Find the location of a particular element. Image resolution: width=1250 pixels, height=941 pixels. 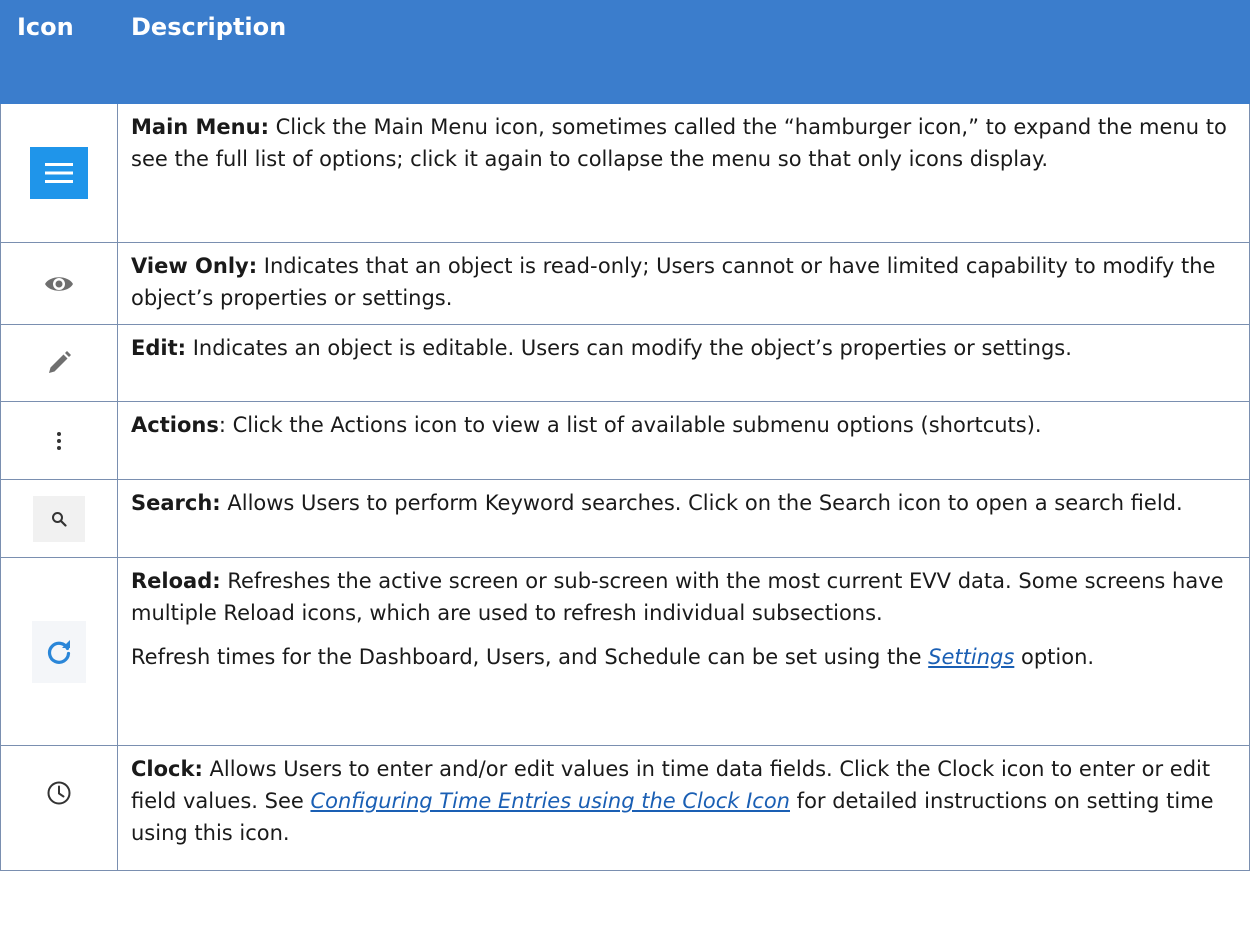

icon-column-header: Icon is located at coordinates (59, 52).